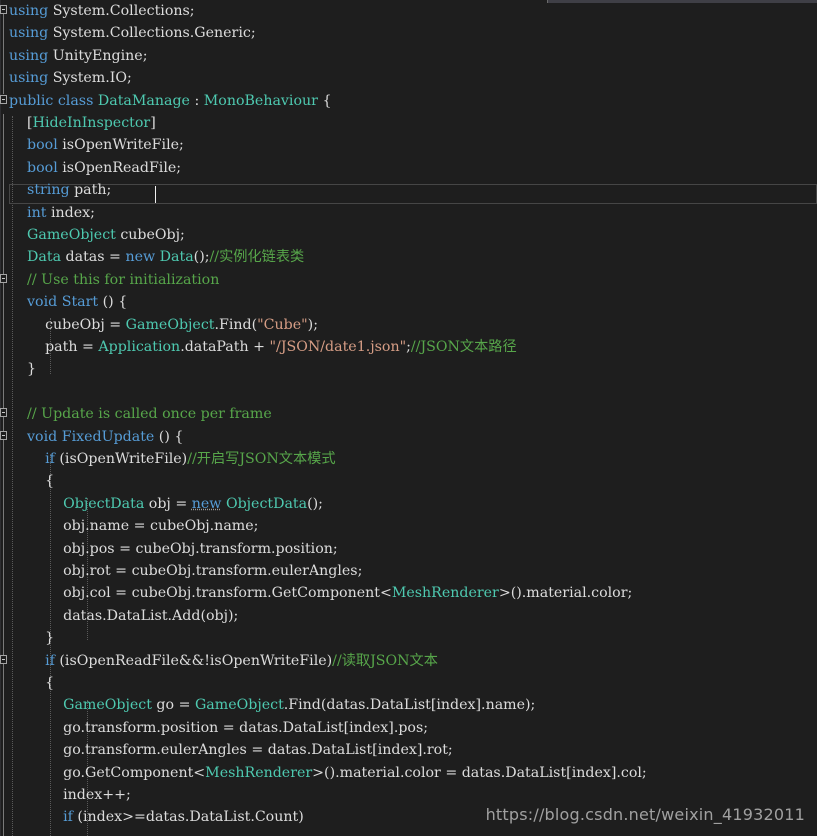 The image size is (817, 836). Describe the element at coordinates (408, 123) in the screenshot. I see `code-line: [HideInInspector]` at that location.